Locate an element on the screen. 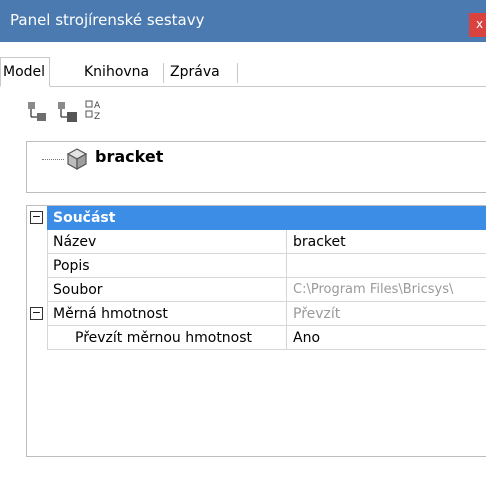  property-row-description: Popis is located at coordinates (256, 266).